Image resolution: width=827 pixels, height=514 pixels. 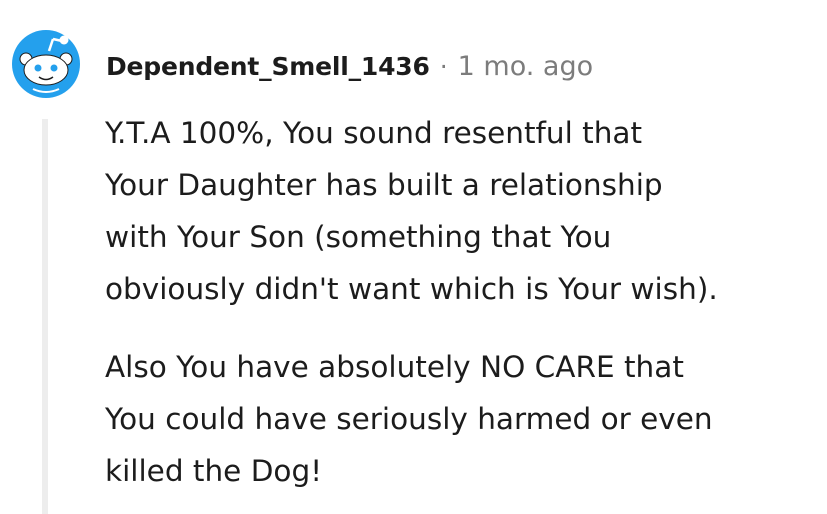 What do you see at coordinates (268, 66) in the screenshot?
I see `author-username: Dependent_Smell_1436` at bounding box center [268, 66].